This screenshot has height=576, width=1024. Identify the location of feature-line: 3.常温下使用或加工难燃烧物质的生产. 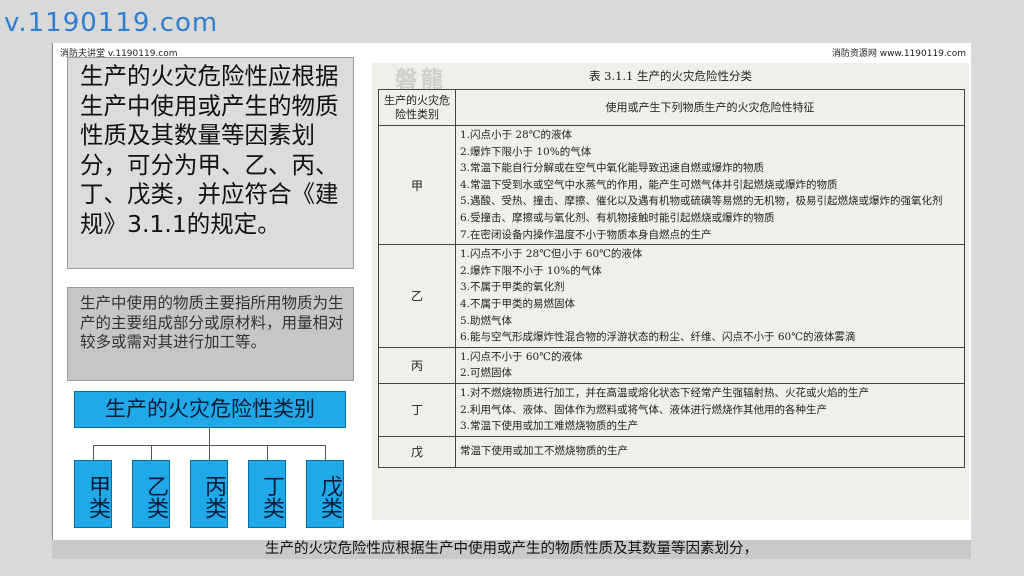
(549, 426).